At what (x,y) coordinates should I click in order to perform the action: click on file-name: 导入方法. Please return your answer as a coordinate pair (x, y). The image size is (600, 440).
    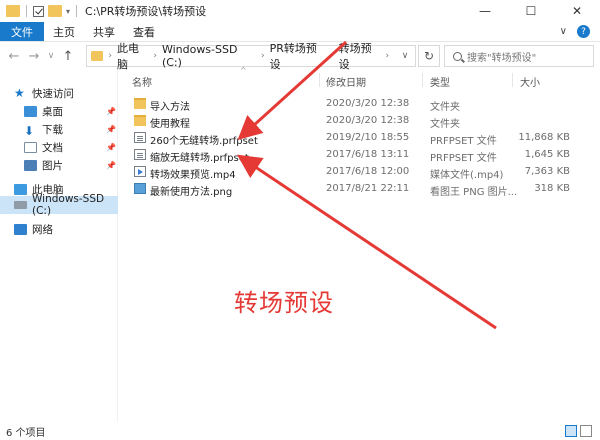
    Looking at the image, I should click on (170, 107).